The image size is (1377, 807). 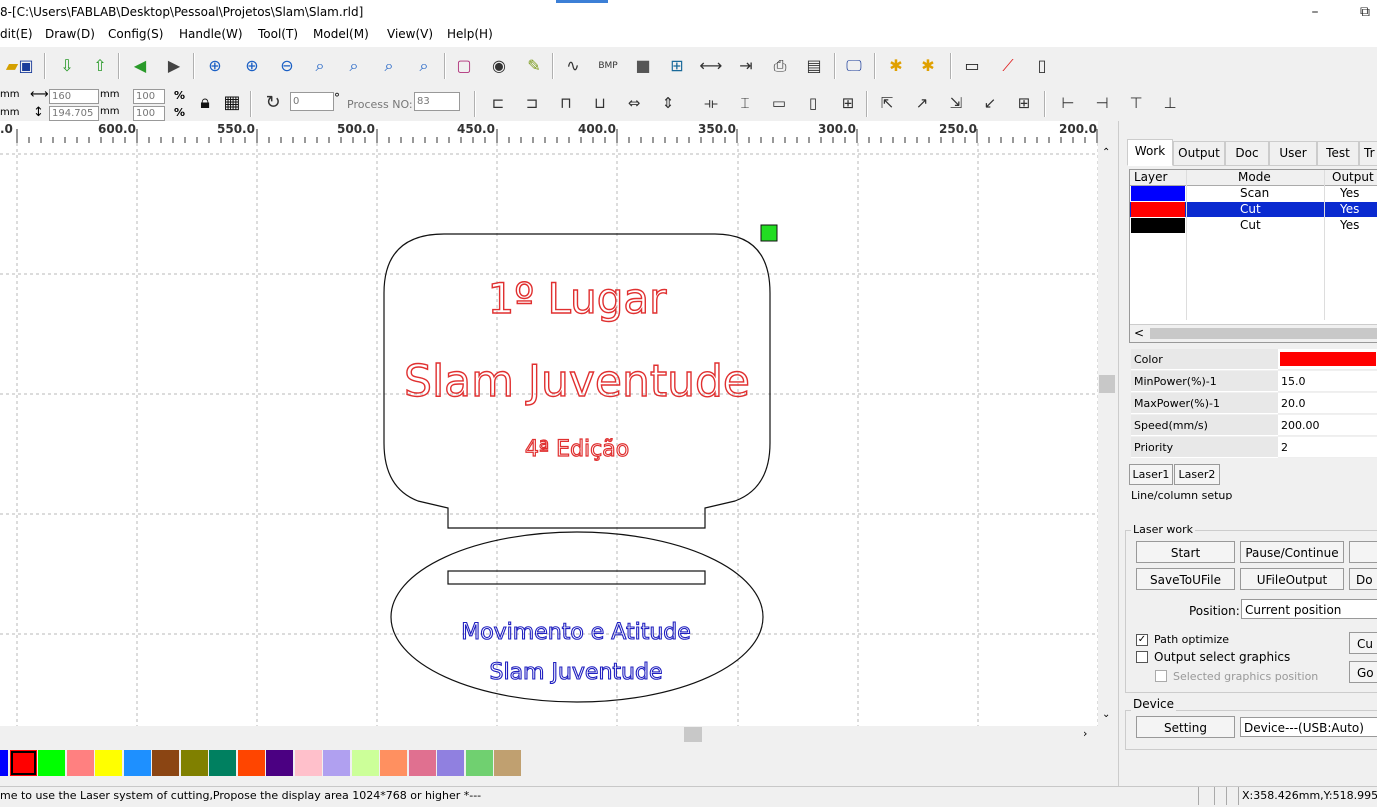 I want to click on title-text: 1º Lugar, so click(x=577, y=298).